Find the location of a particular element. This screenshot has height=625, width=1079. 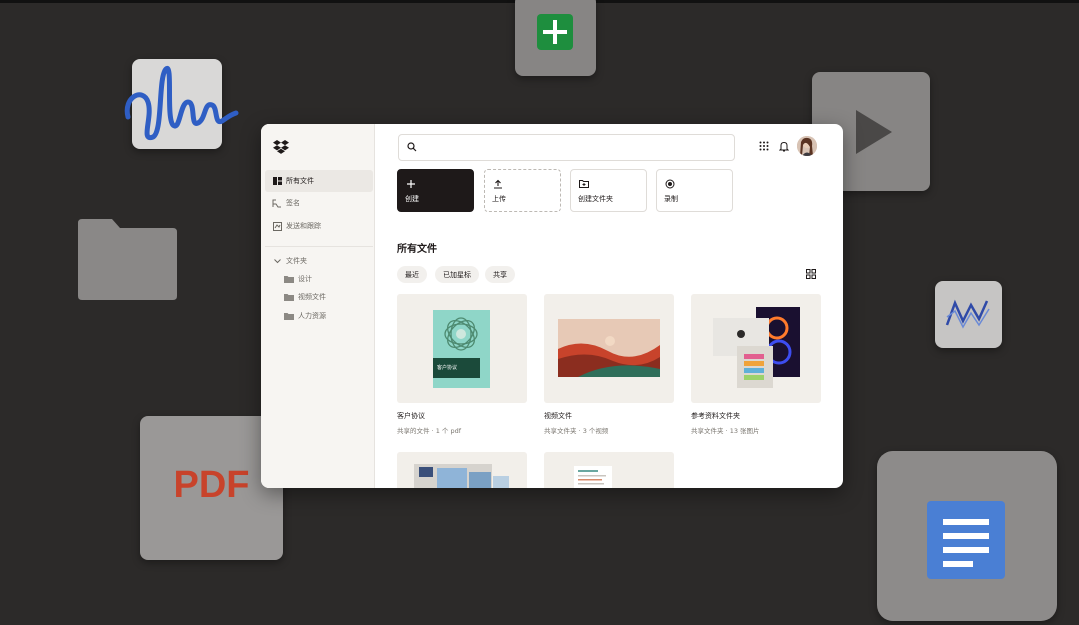

file-meta: 共享的文件 · 1 个 pdf is located at coordinates (429, 431).